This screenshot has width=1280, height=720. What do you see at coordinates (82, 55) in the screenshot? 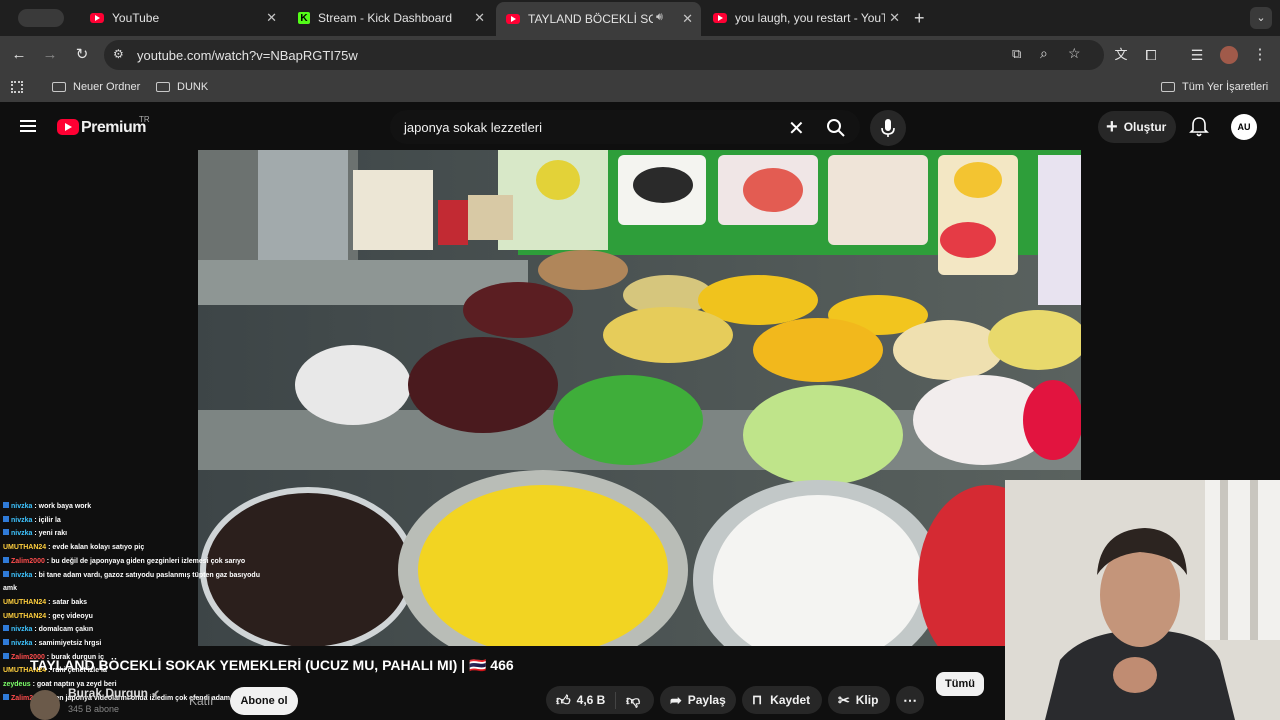
I see `reload-button: ↻` at bounding box center [82, 55].